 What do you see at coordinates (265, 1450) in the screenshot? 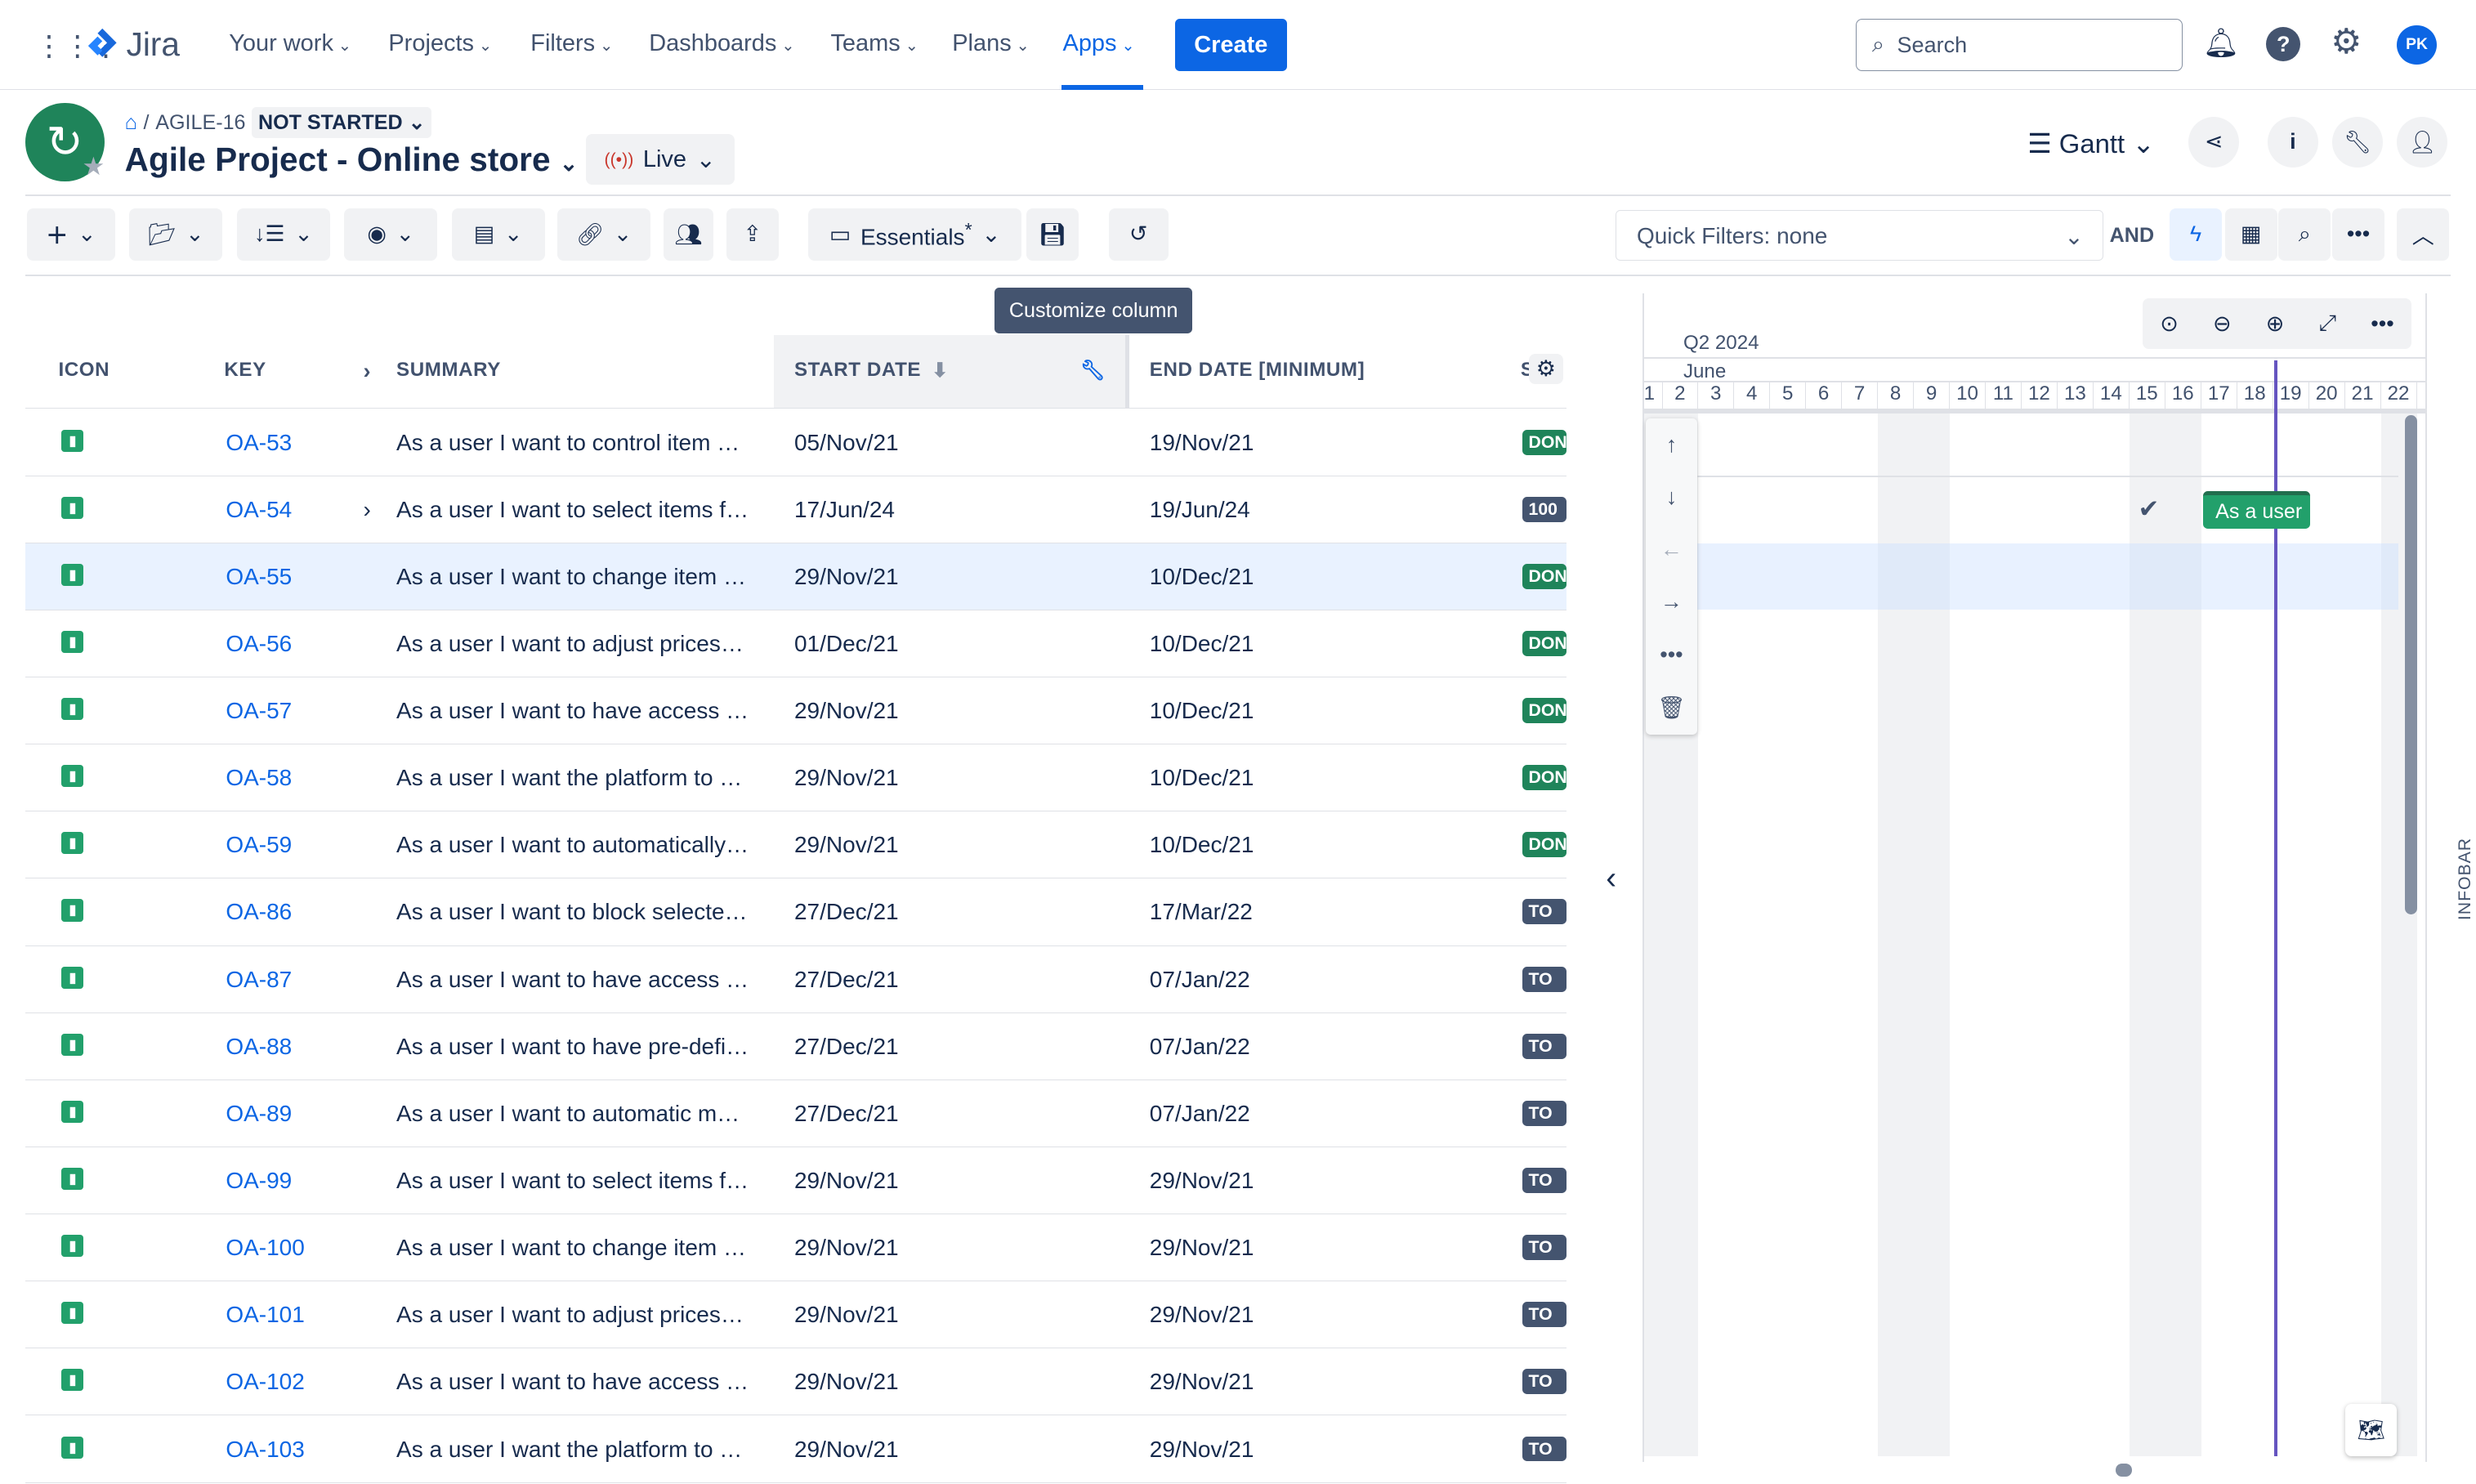
I see `issue-key-link: OA-103` at bounding box center [265, 1450].